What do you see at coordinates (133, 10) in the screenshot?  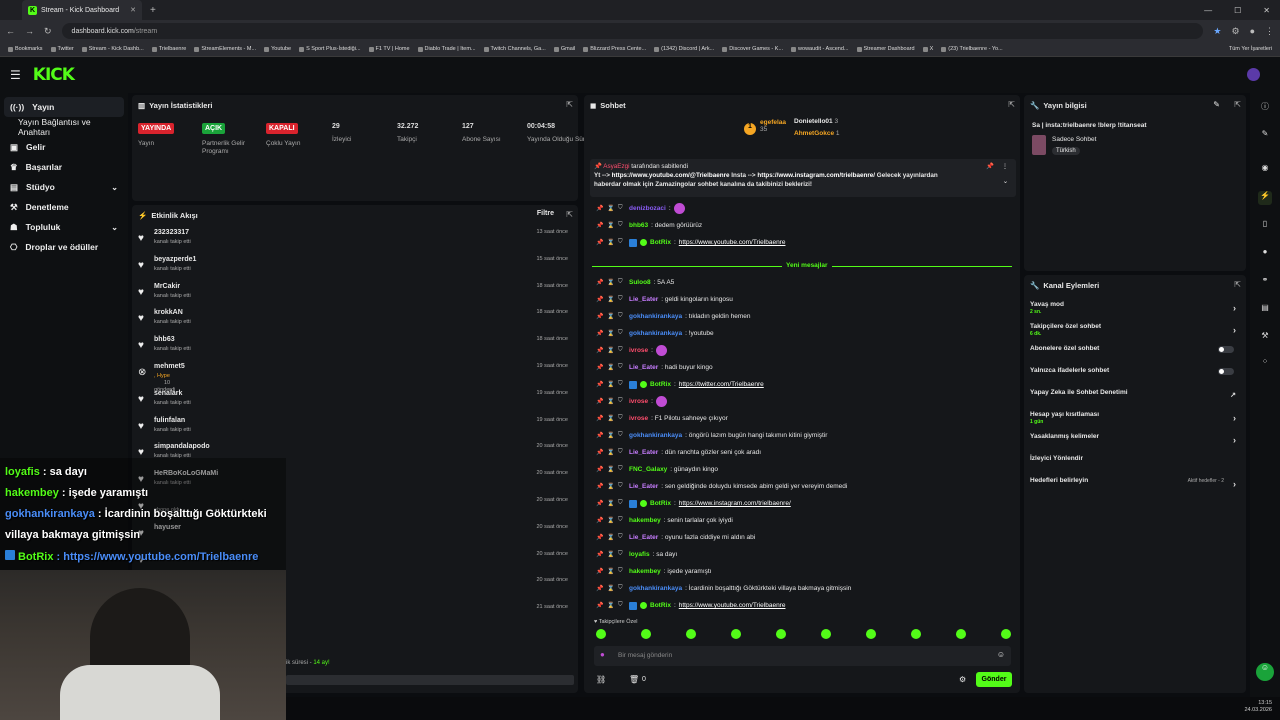 I see `close-tab-icon: ✕` at bounding box center [133, 10].